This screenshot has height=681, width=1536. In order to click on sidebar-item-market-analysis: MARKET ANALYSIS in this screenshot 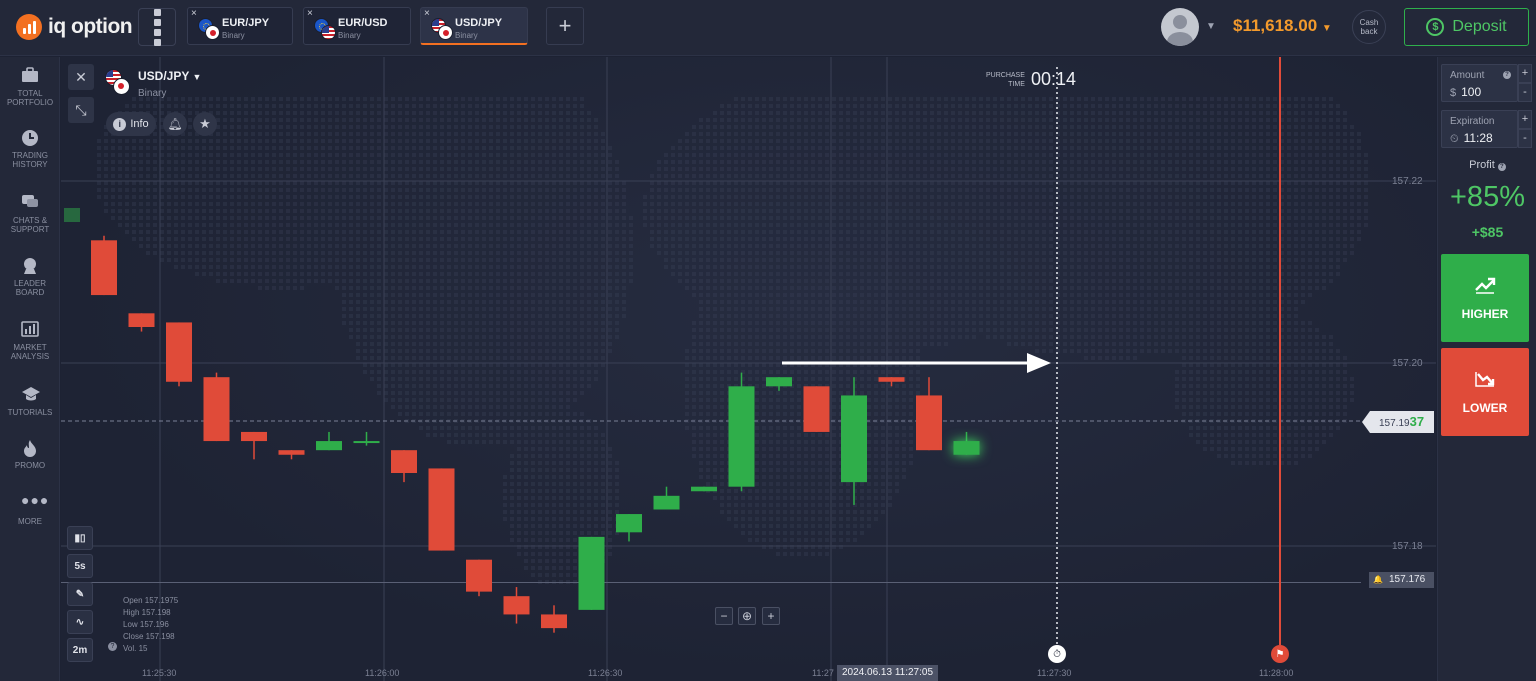, I will do `click(30, 341)`.